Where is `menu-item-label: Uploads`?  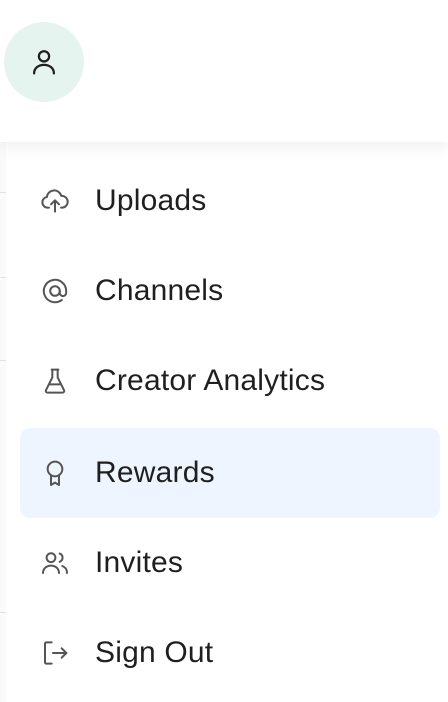
menu-item-label: Uploads is located at coordinates (151, 200).